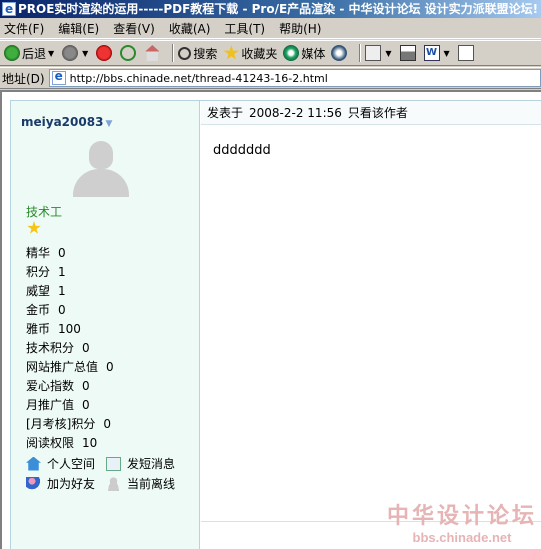 The image size is (541, 549). Describe the element at coordinates (291, 53) in the screenshot. I see `media-icon` at that location.